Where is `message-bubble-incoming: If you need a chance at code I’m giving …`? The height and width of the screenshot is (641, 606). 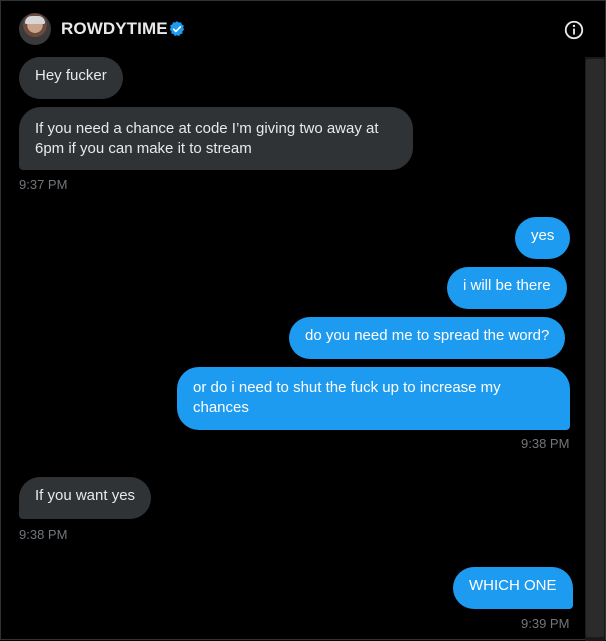
message-bubble-incoming: If you need a chance at code I’m giving … is located at coordinates (216, 138).